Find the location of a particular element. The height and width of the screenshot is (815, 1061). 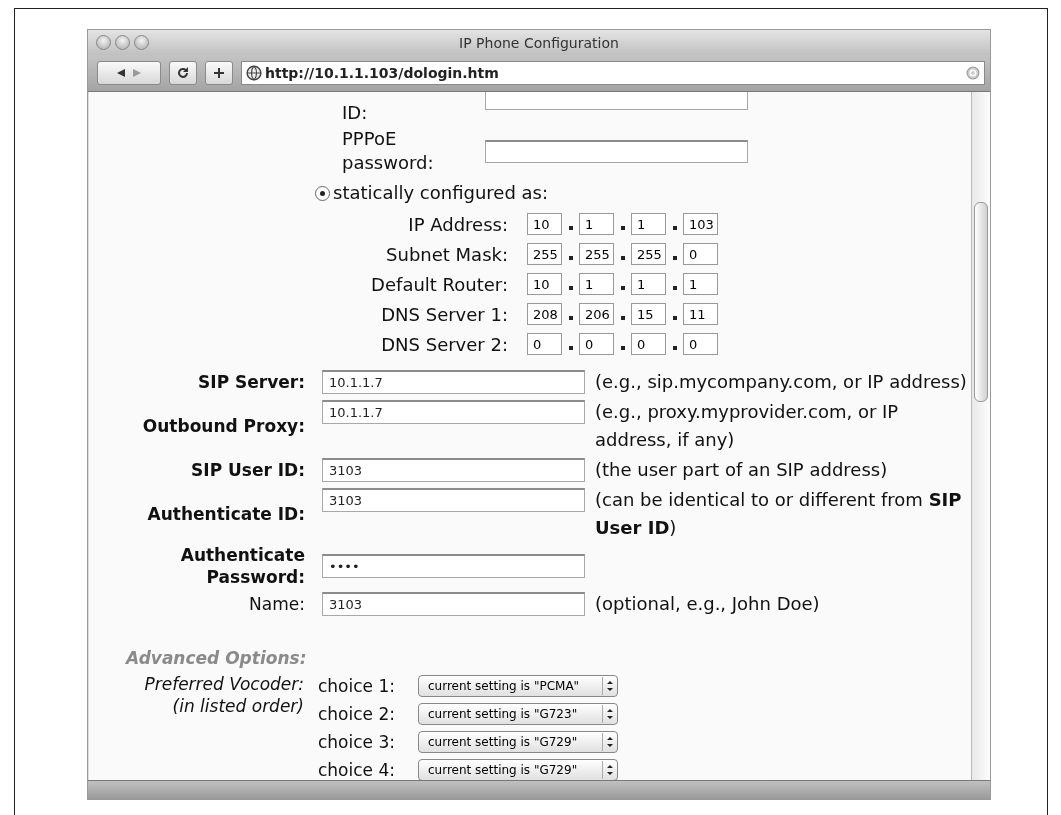

section-heading: Advanced Options: is located at coordinates (217, 658).